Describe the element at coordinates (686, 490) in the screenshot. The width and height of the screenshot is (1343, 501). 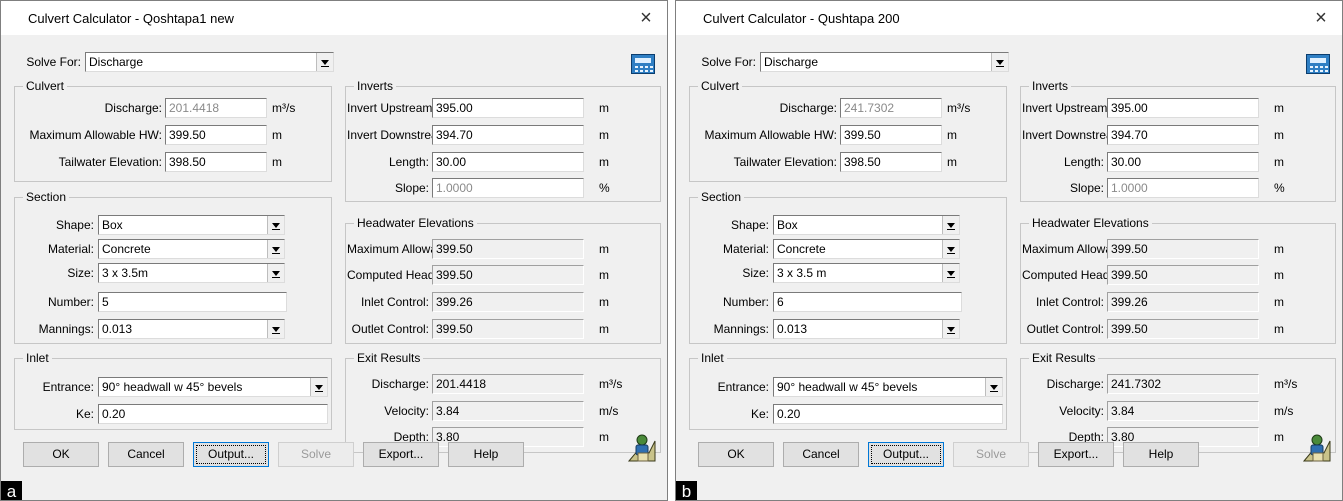
I see `panel-label: b` at that location.